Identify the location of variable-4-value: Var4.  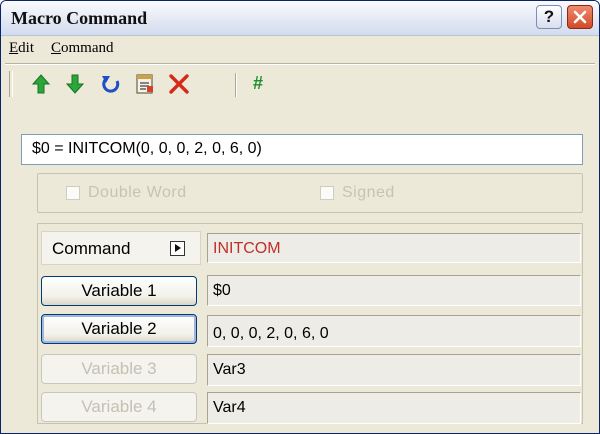
(229, 407).